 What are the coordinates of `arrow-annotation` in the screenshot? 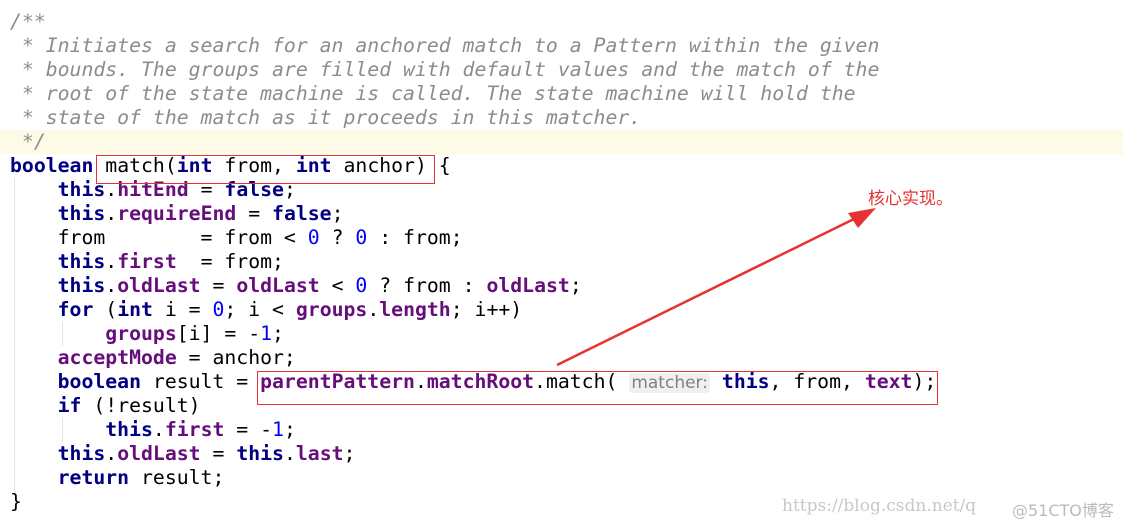 It's located at (716, 287).